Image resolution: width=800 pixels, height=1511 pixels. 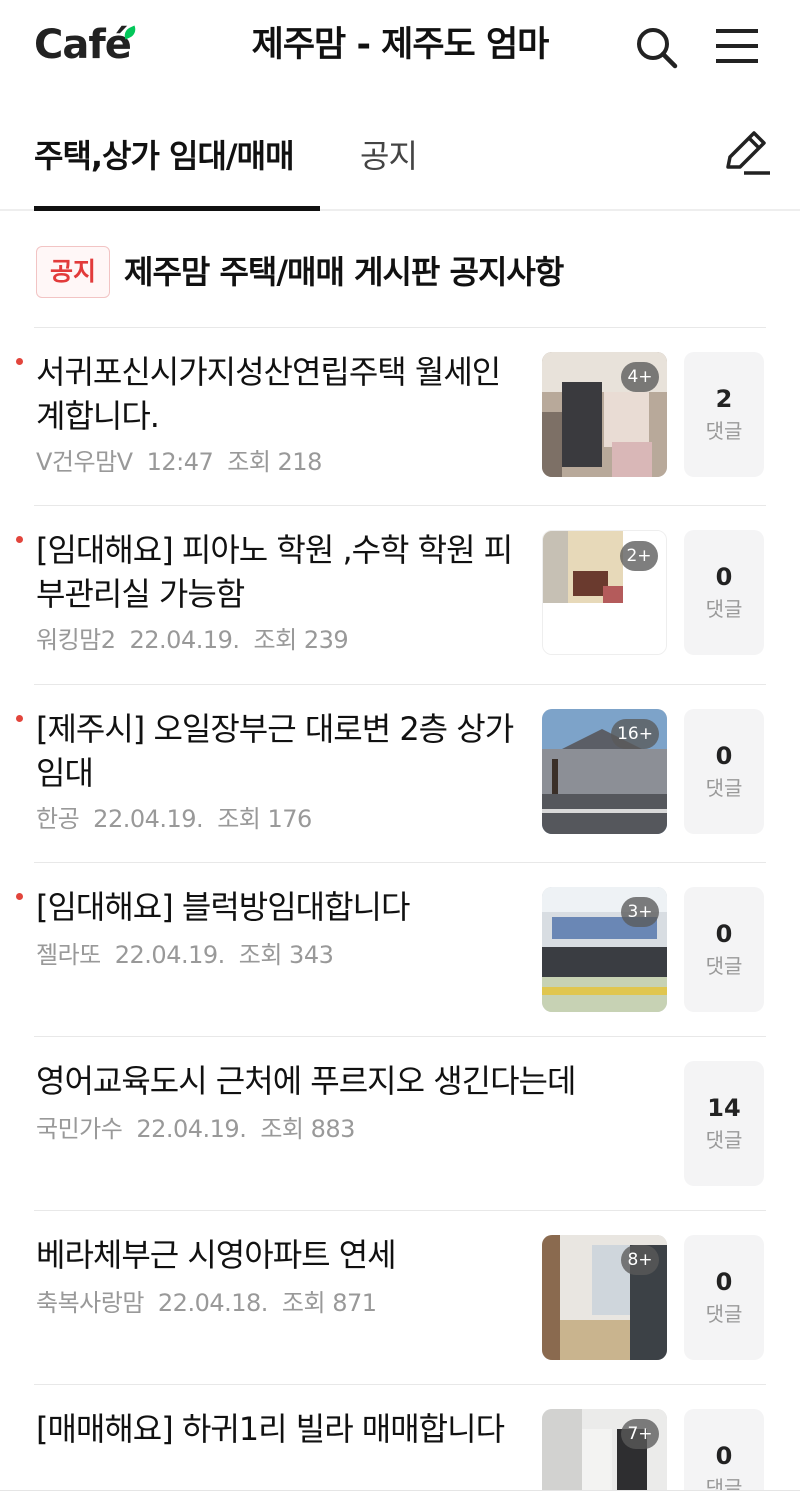 I want to click on post-thumbnail: 16+, so click(x=604, y=771).